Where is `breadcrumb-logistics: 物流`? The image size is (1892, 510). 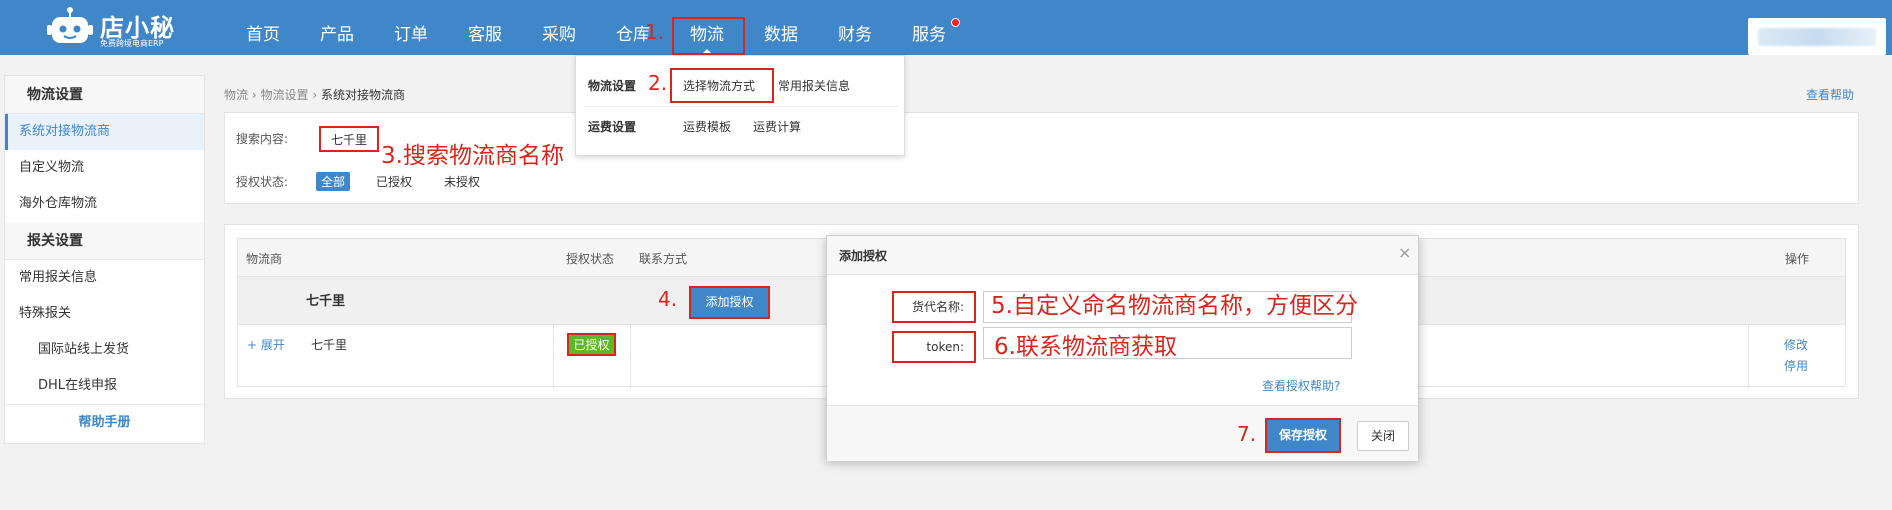 breadcrumb-logistics: 物流 is located at coordinates (236, 95).